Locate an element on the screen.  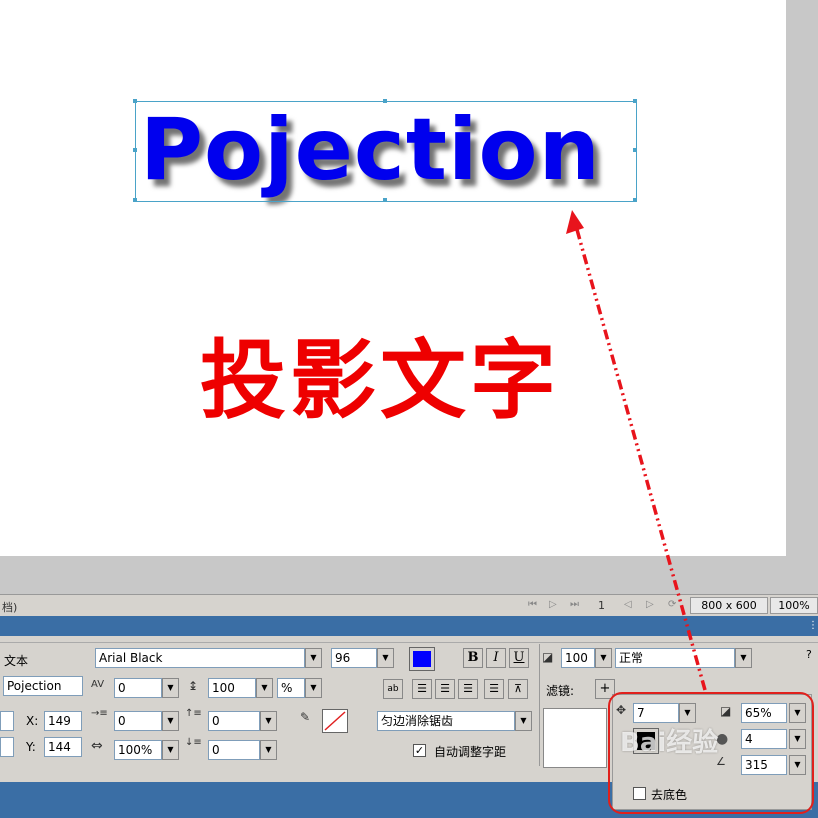
zoom-level: 100% is located at coordinates (794, 605).